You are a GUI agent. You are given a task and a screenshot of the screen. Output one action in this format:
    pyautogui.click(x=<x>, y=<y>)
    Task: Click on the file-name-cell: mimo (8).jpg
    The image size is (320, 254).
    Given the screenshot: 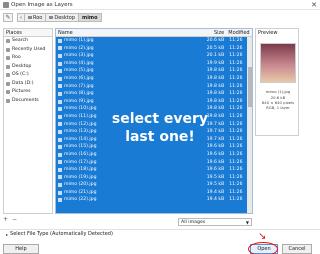 What is the action you would take?
    pyautogui.click(x=130, y=94)
    